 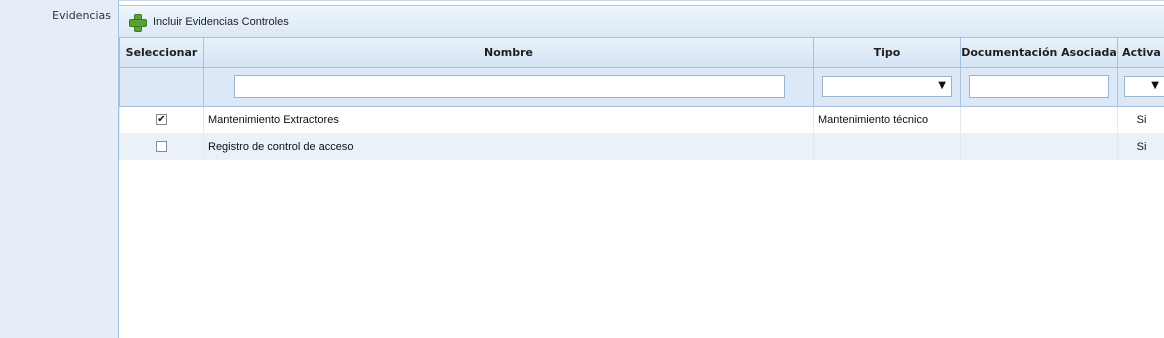 I want to click on column-header-documentacion: Documentación Asociada, so click(x=1039, y=53).